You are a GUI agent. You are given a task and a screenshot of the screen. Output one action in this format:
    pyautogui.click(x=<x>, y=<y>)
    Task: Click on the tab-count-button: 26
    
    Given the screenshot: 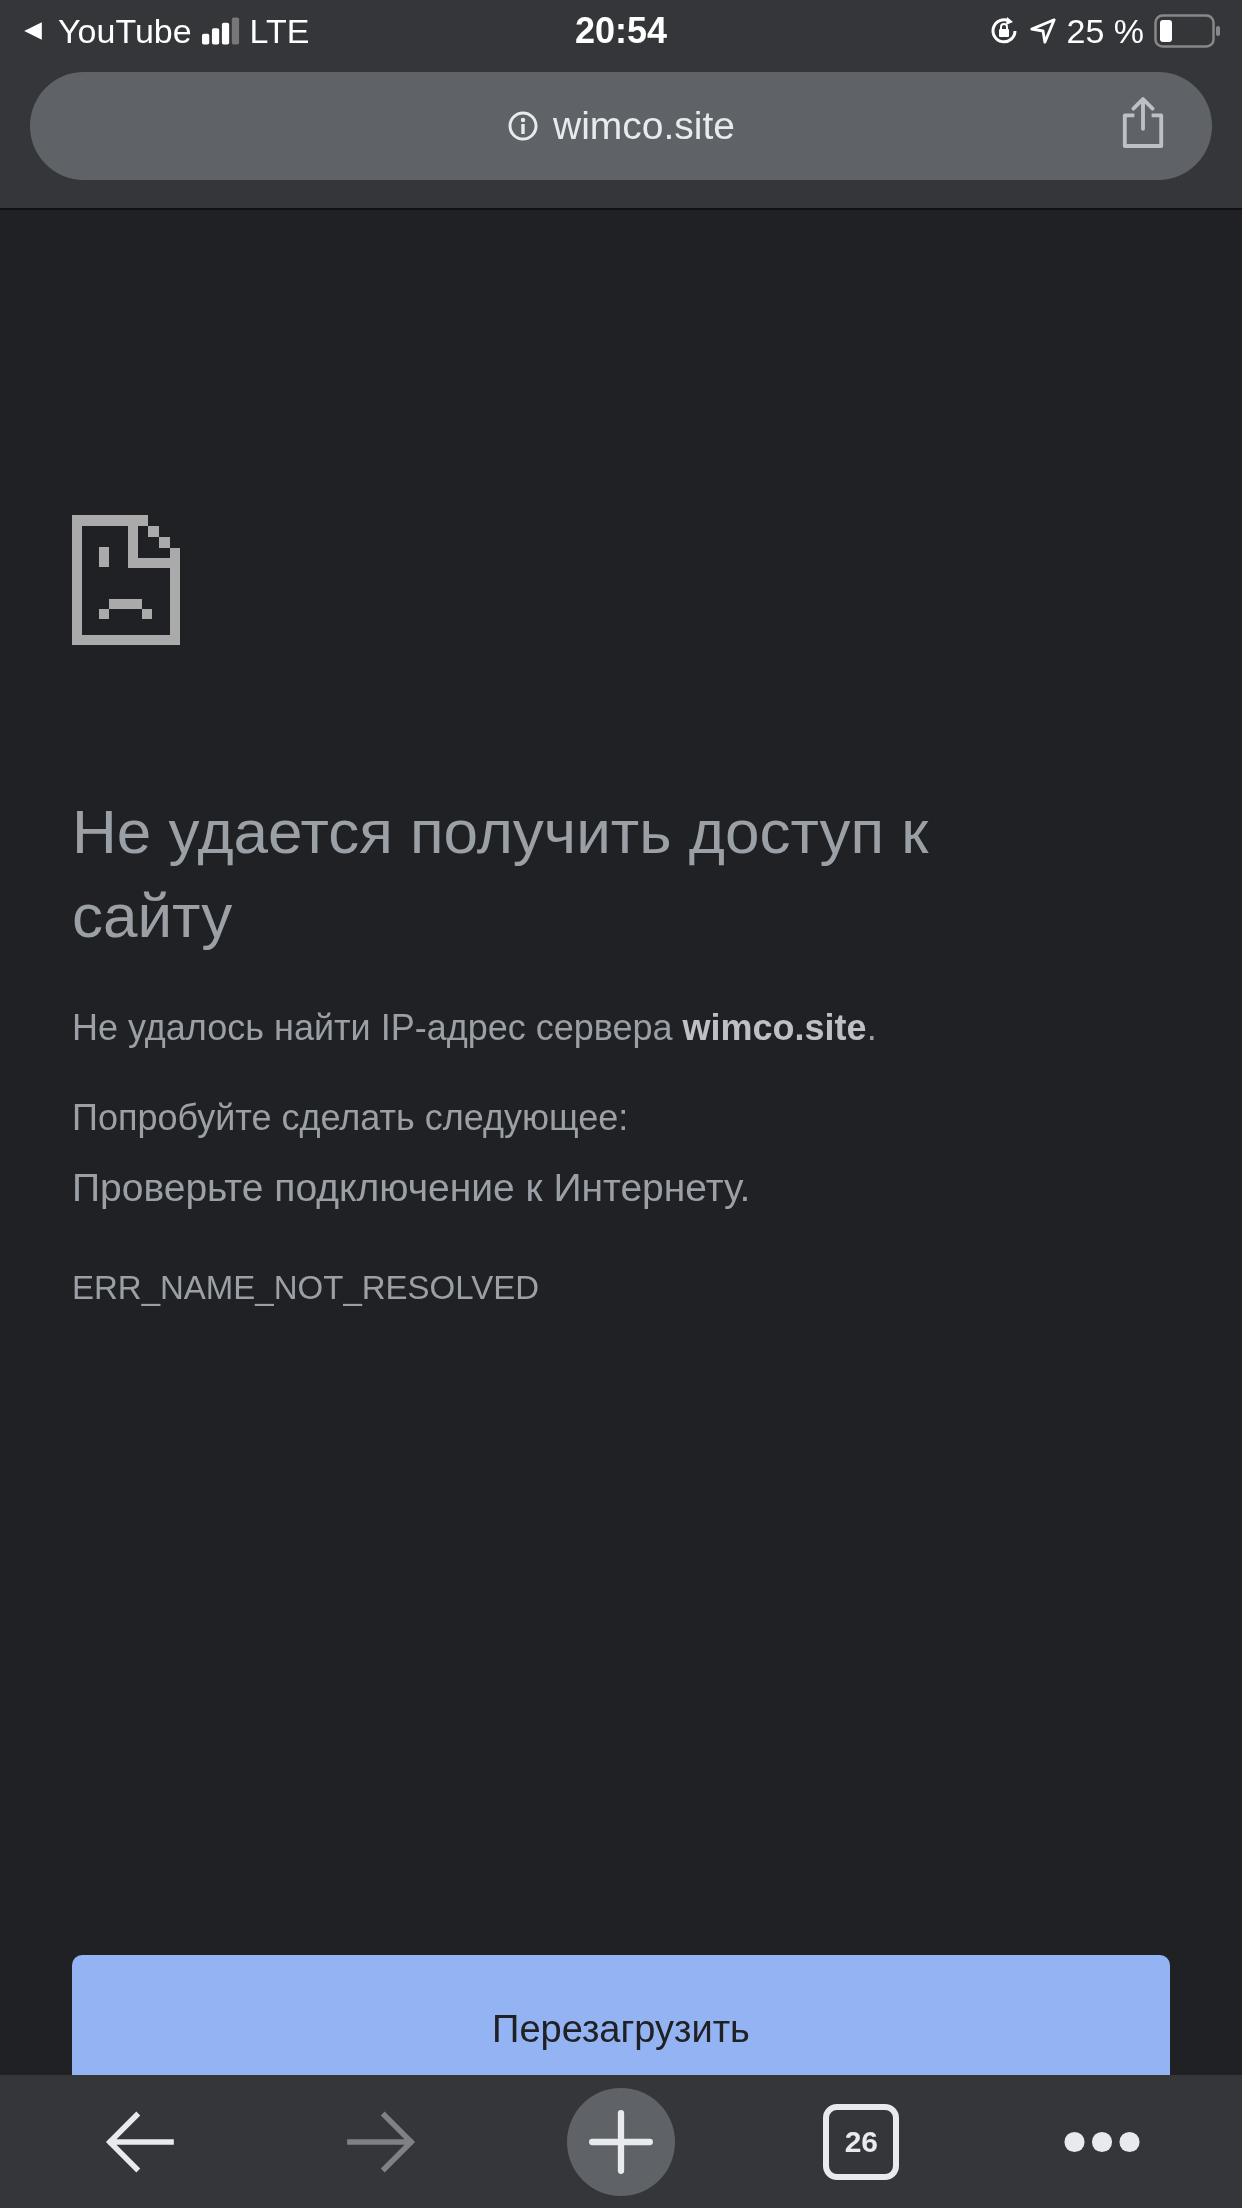 What is the action you would take?
    pyautogui.click(x=861, y=2141)
    